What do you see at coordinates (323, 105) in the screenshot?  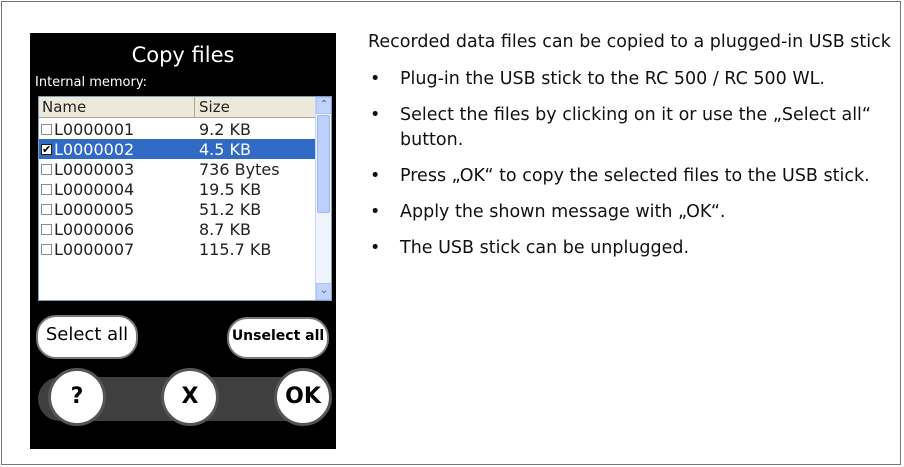 I see `scroll-up-arrow-icon: ⌃` at bounding box center [323, 105].